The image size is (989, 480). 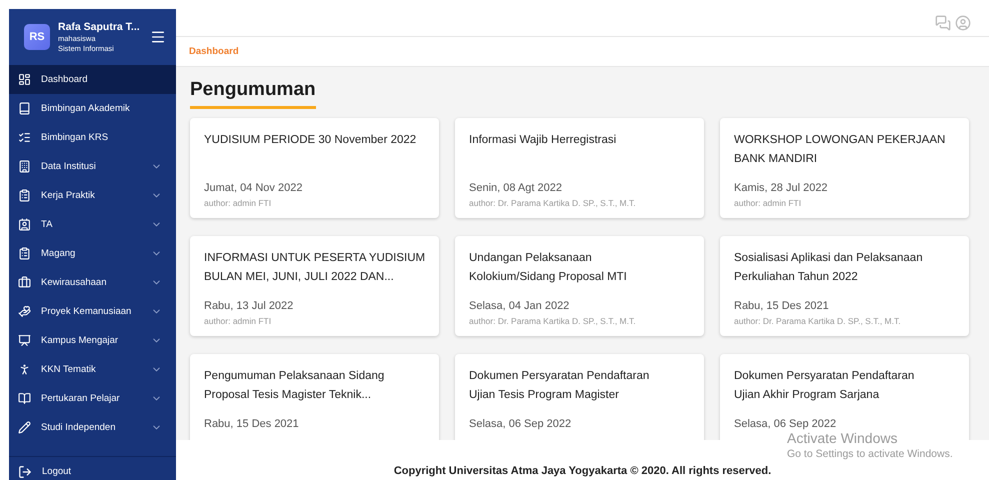 What do you see at coordinates (24, 311) in the screenshot?
I see `hand-heart-icon` at bounding box center [24, 311].